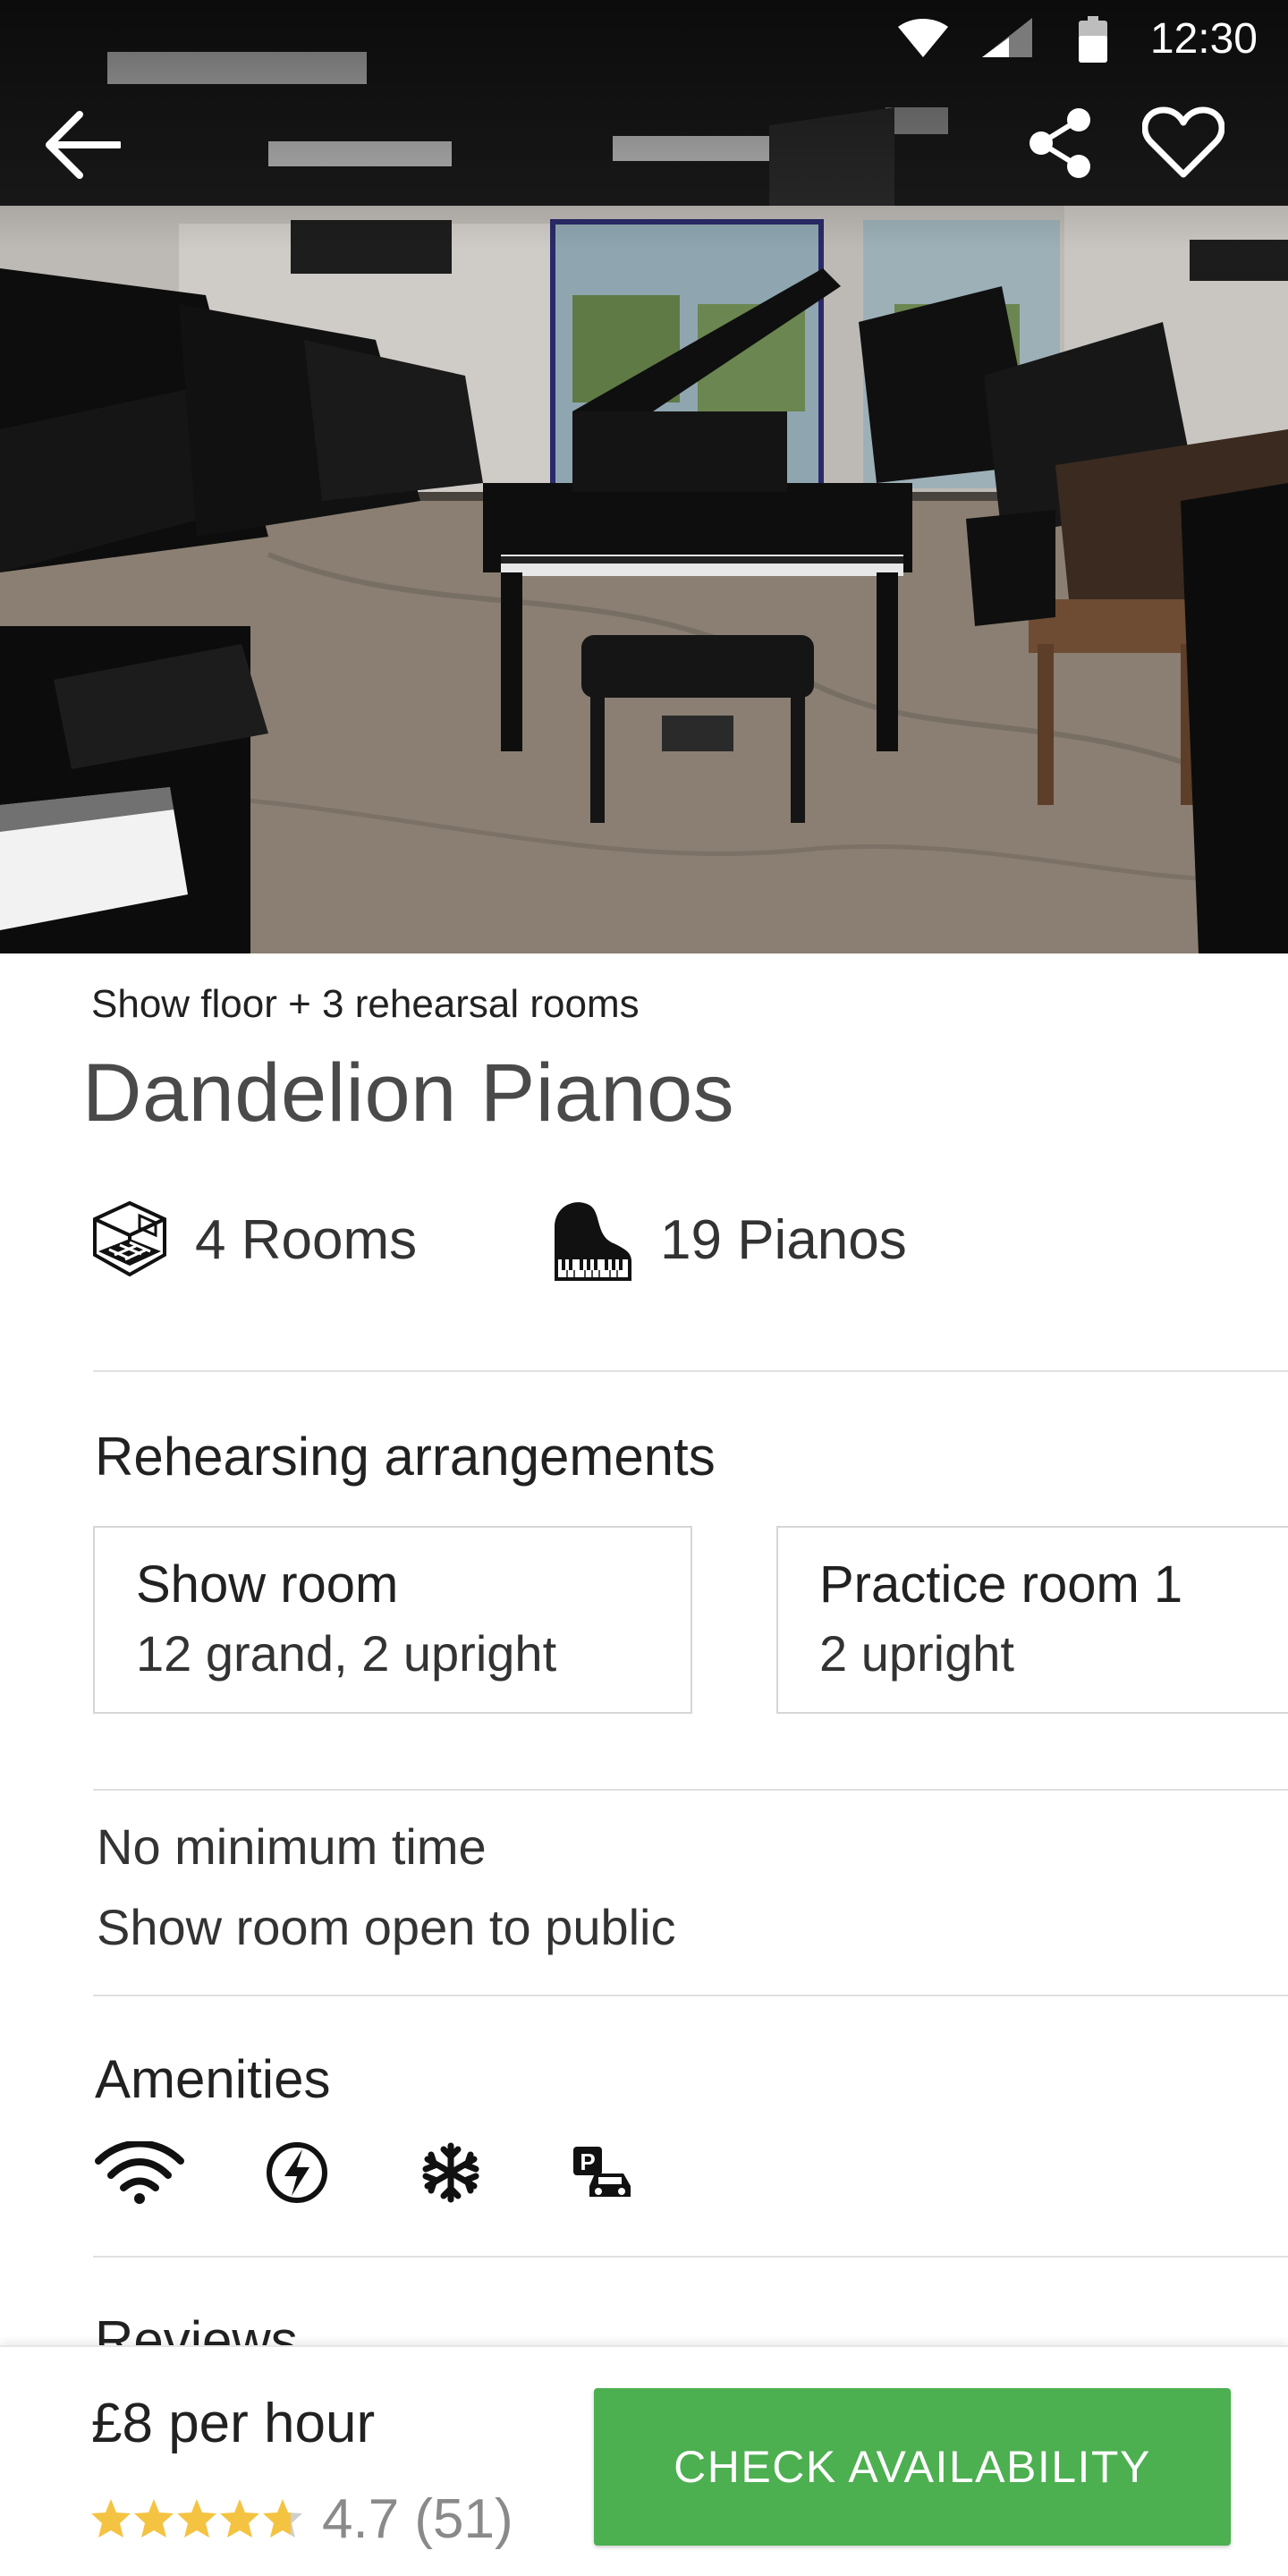 This screenshot has height=2576, width=1288. I want to click on room-card-show-room: Show room 12 grand, 2 upright, so click(392, 1620).